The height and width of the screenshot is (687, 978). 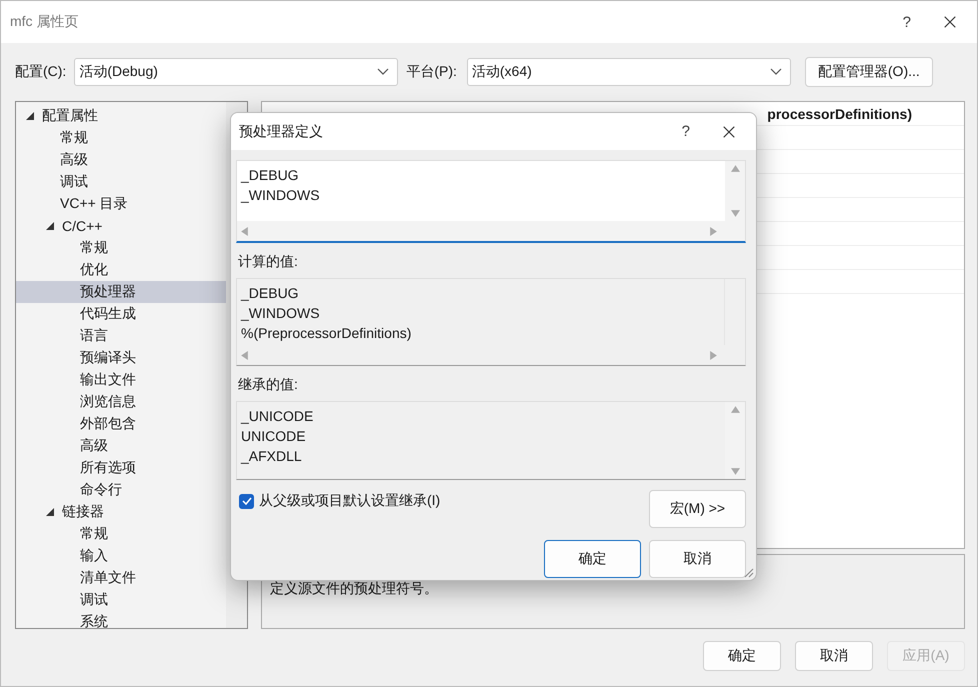 I want to click on window-title: mfc 属性页, so click(x=44, y=22).